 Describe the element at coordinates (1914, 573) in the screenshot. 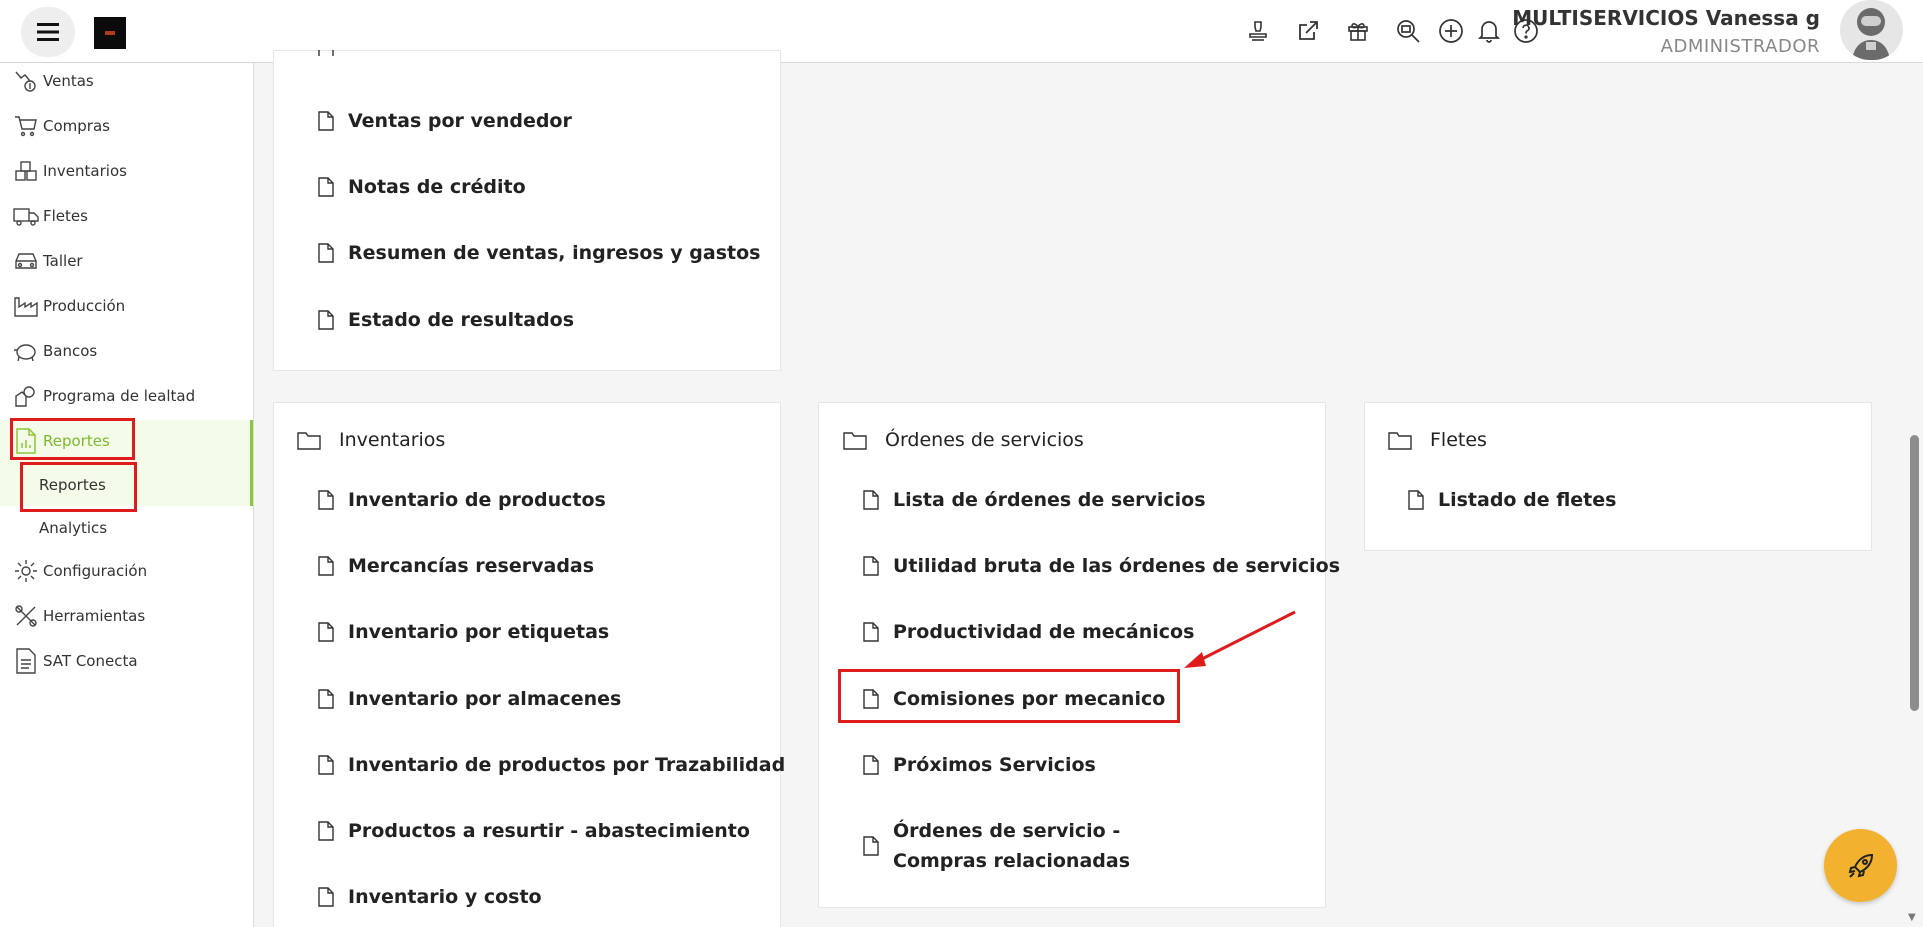

I see `scrollbar-thumb` at that location.